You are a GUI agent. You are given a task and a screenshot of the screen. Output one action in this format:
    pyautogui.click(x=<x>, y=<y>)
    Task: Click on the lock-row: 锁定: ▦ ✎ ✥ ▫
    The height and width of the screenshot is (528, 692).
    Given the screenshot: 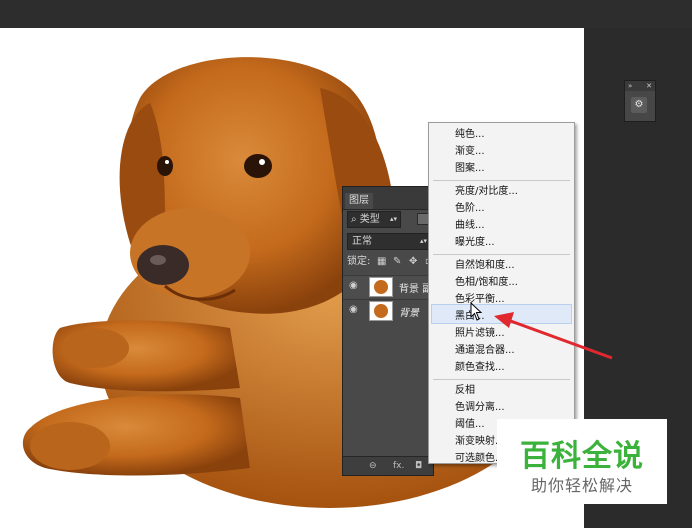 What is the action you would take?
    pyautogui.click(x=390, y=262)
    